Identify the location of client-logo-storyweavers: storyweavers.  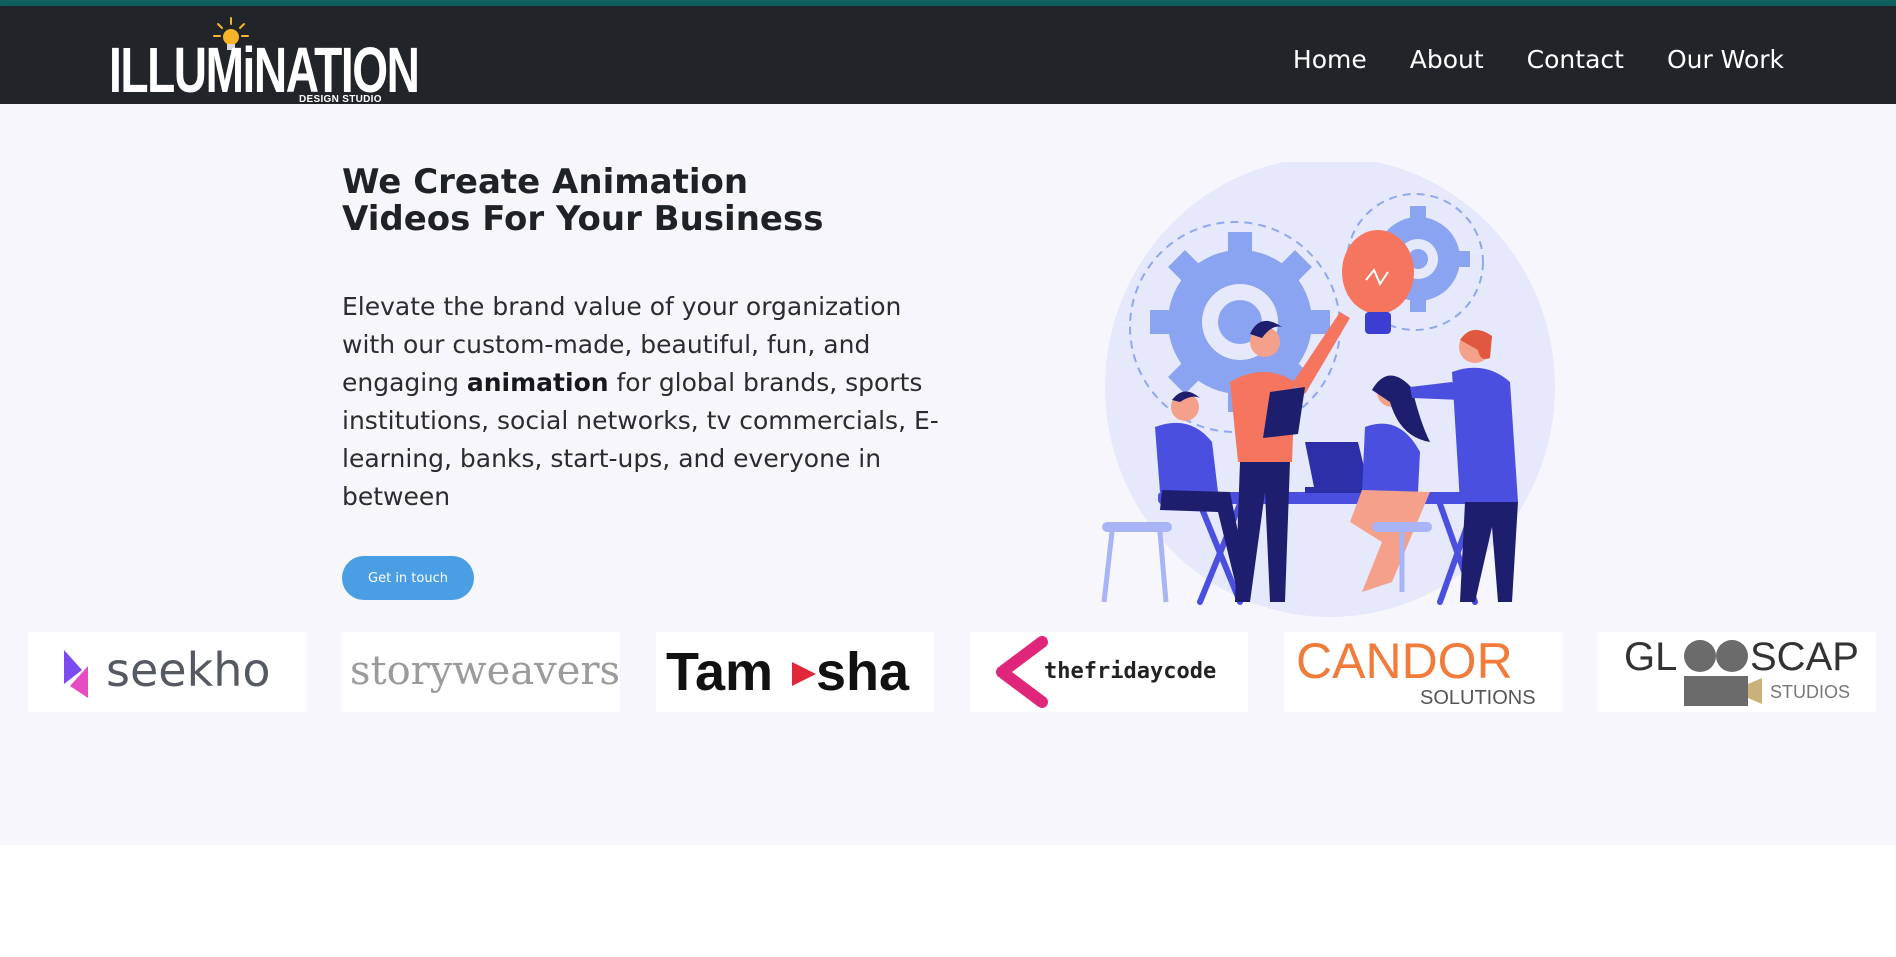
(481, 672).